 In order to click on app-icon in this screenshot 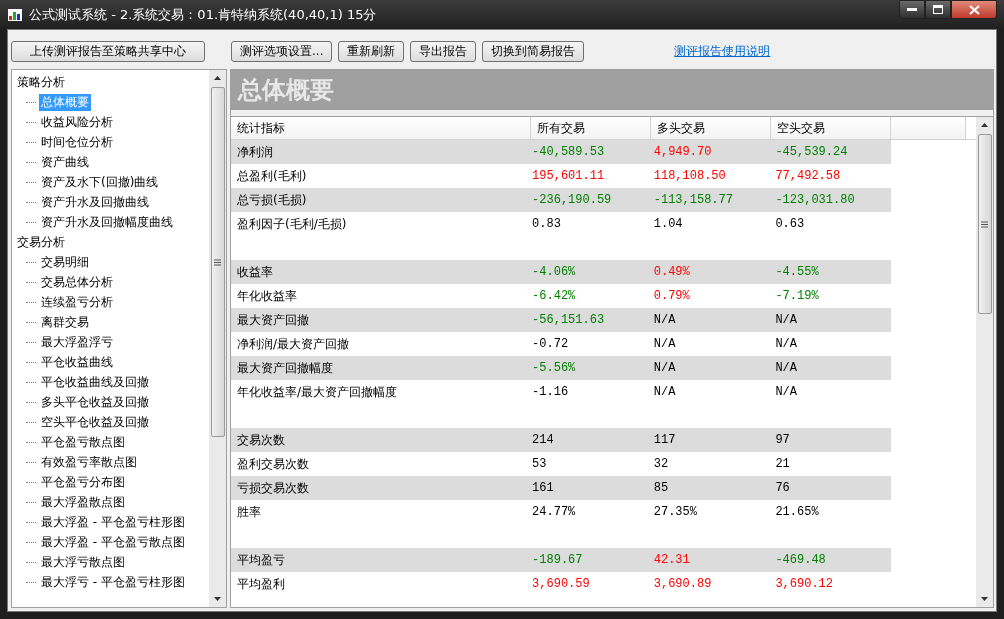, I will do `click(15, 14)`.